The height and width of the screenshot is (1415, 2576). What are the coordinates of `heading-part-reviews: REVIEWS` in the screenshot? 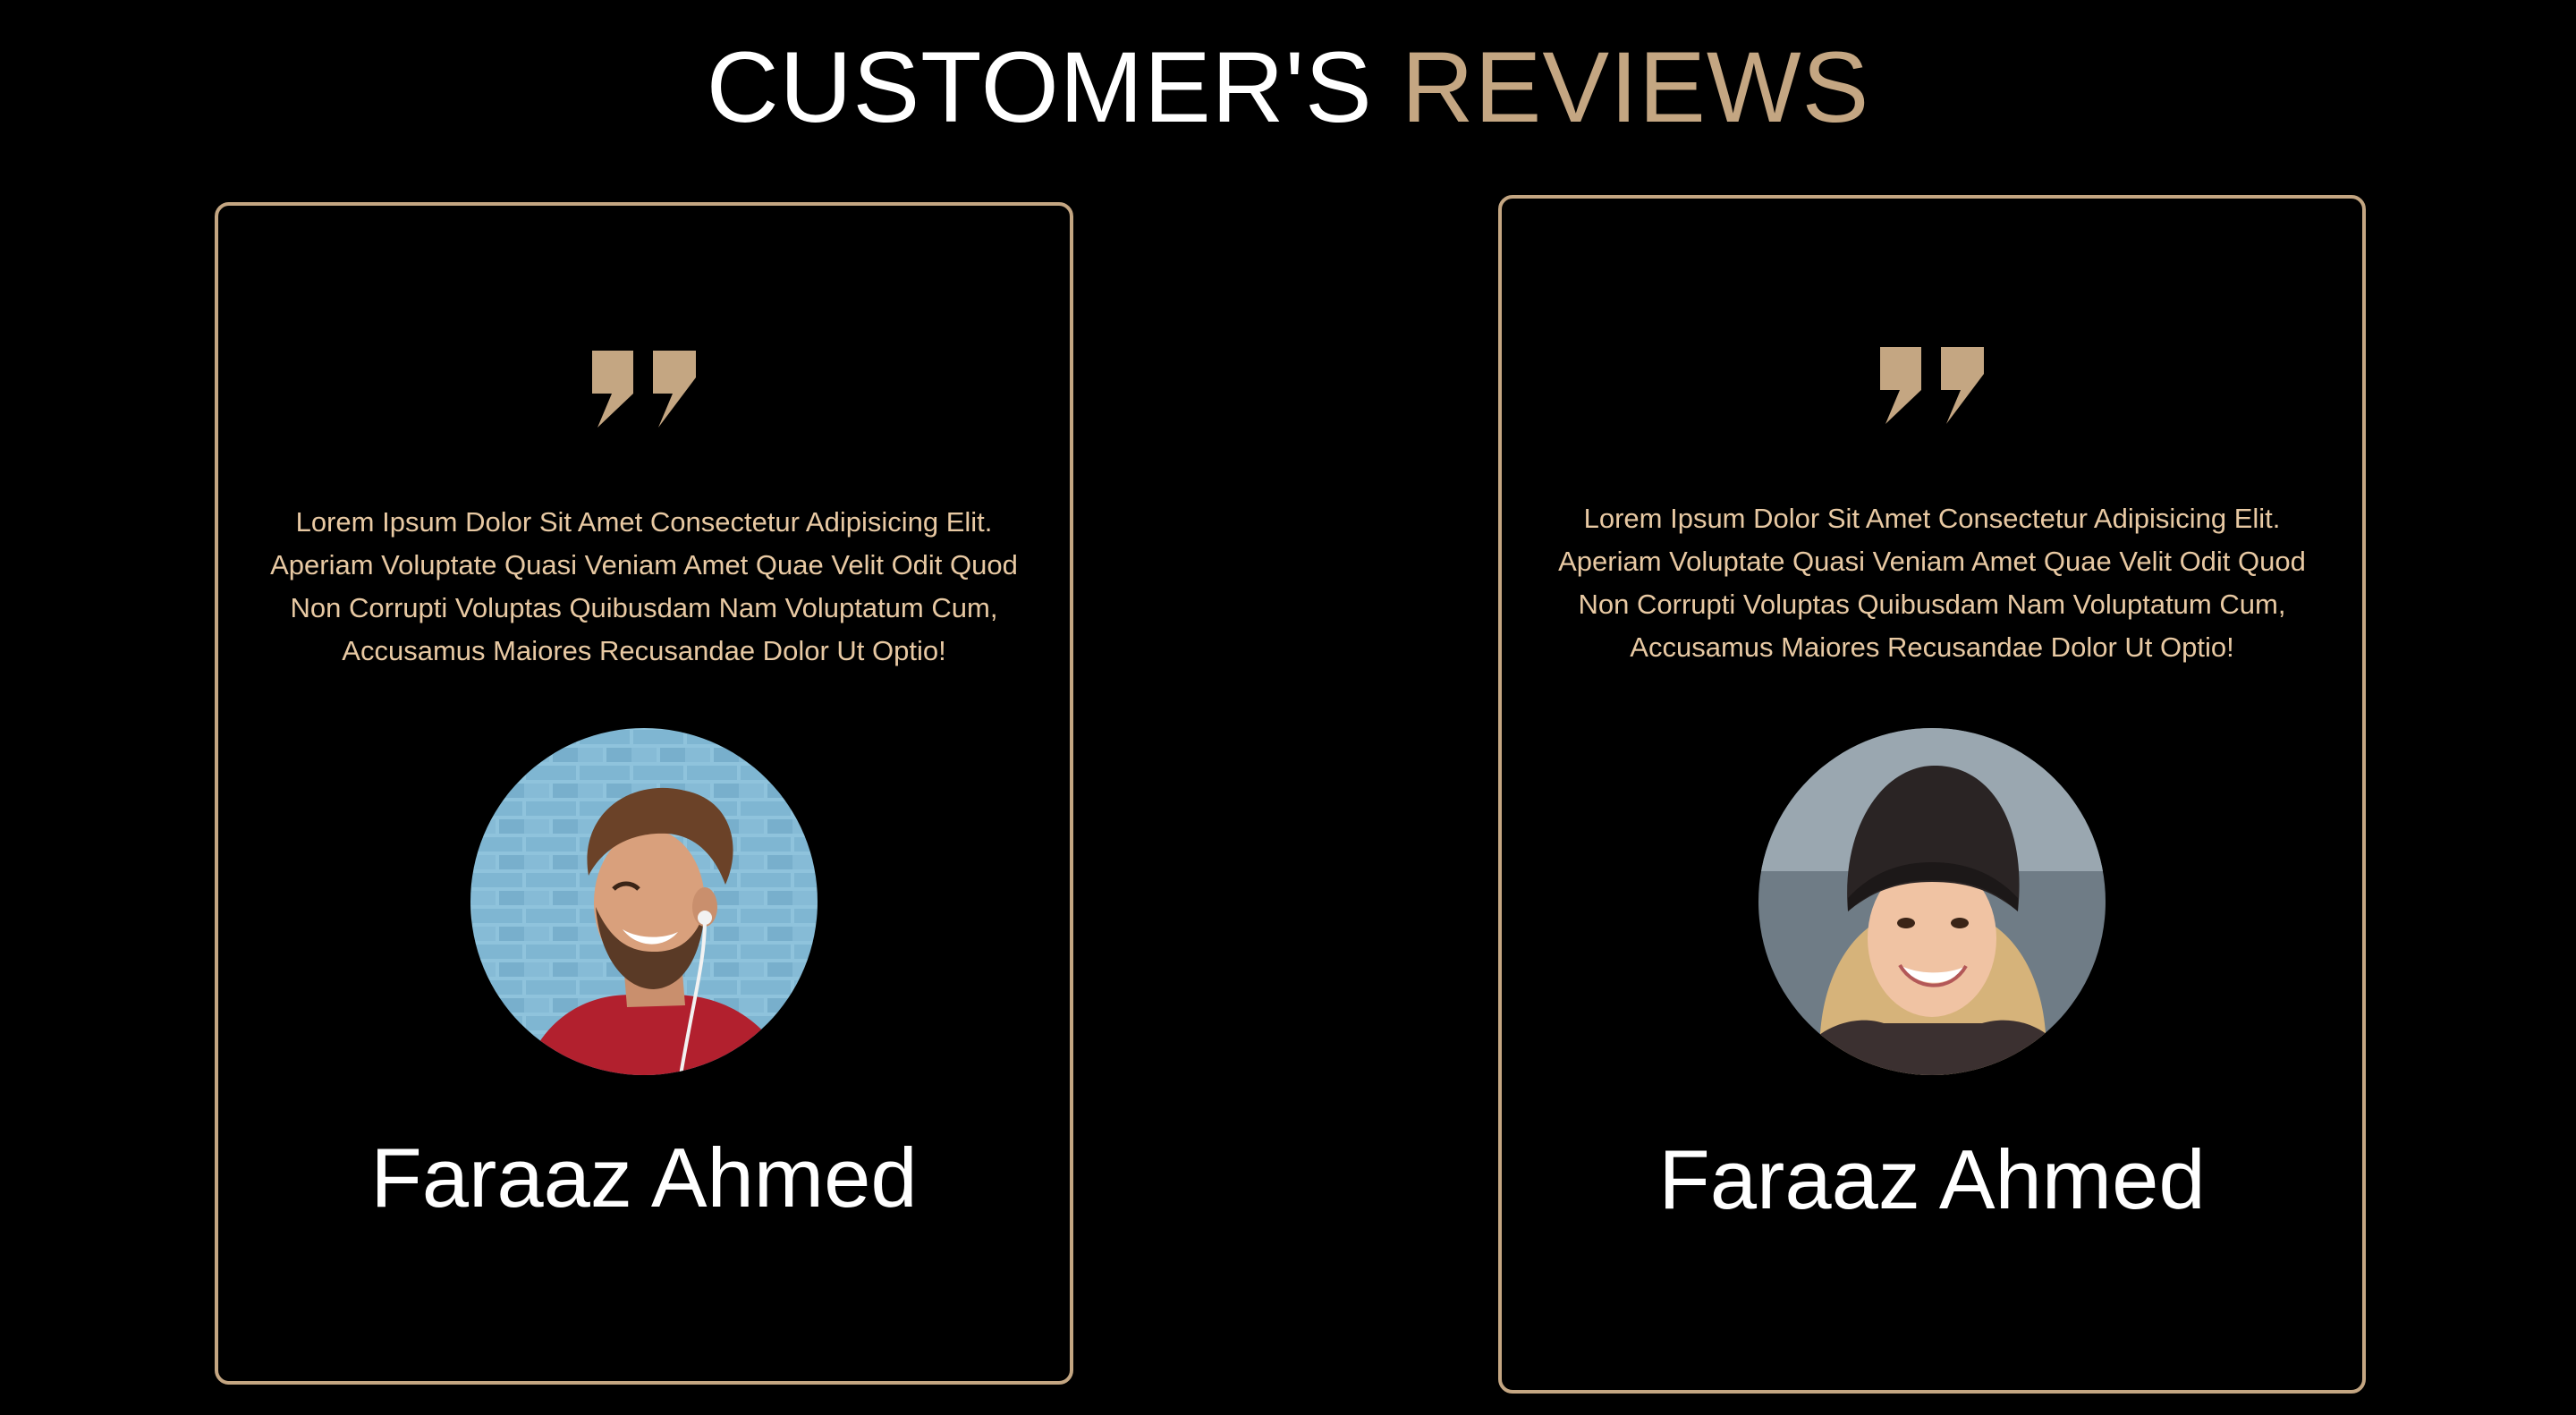 It's located at (1635, 87).